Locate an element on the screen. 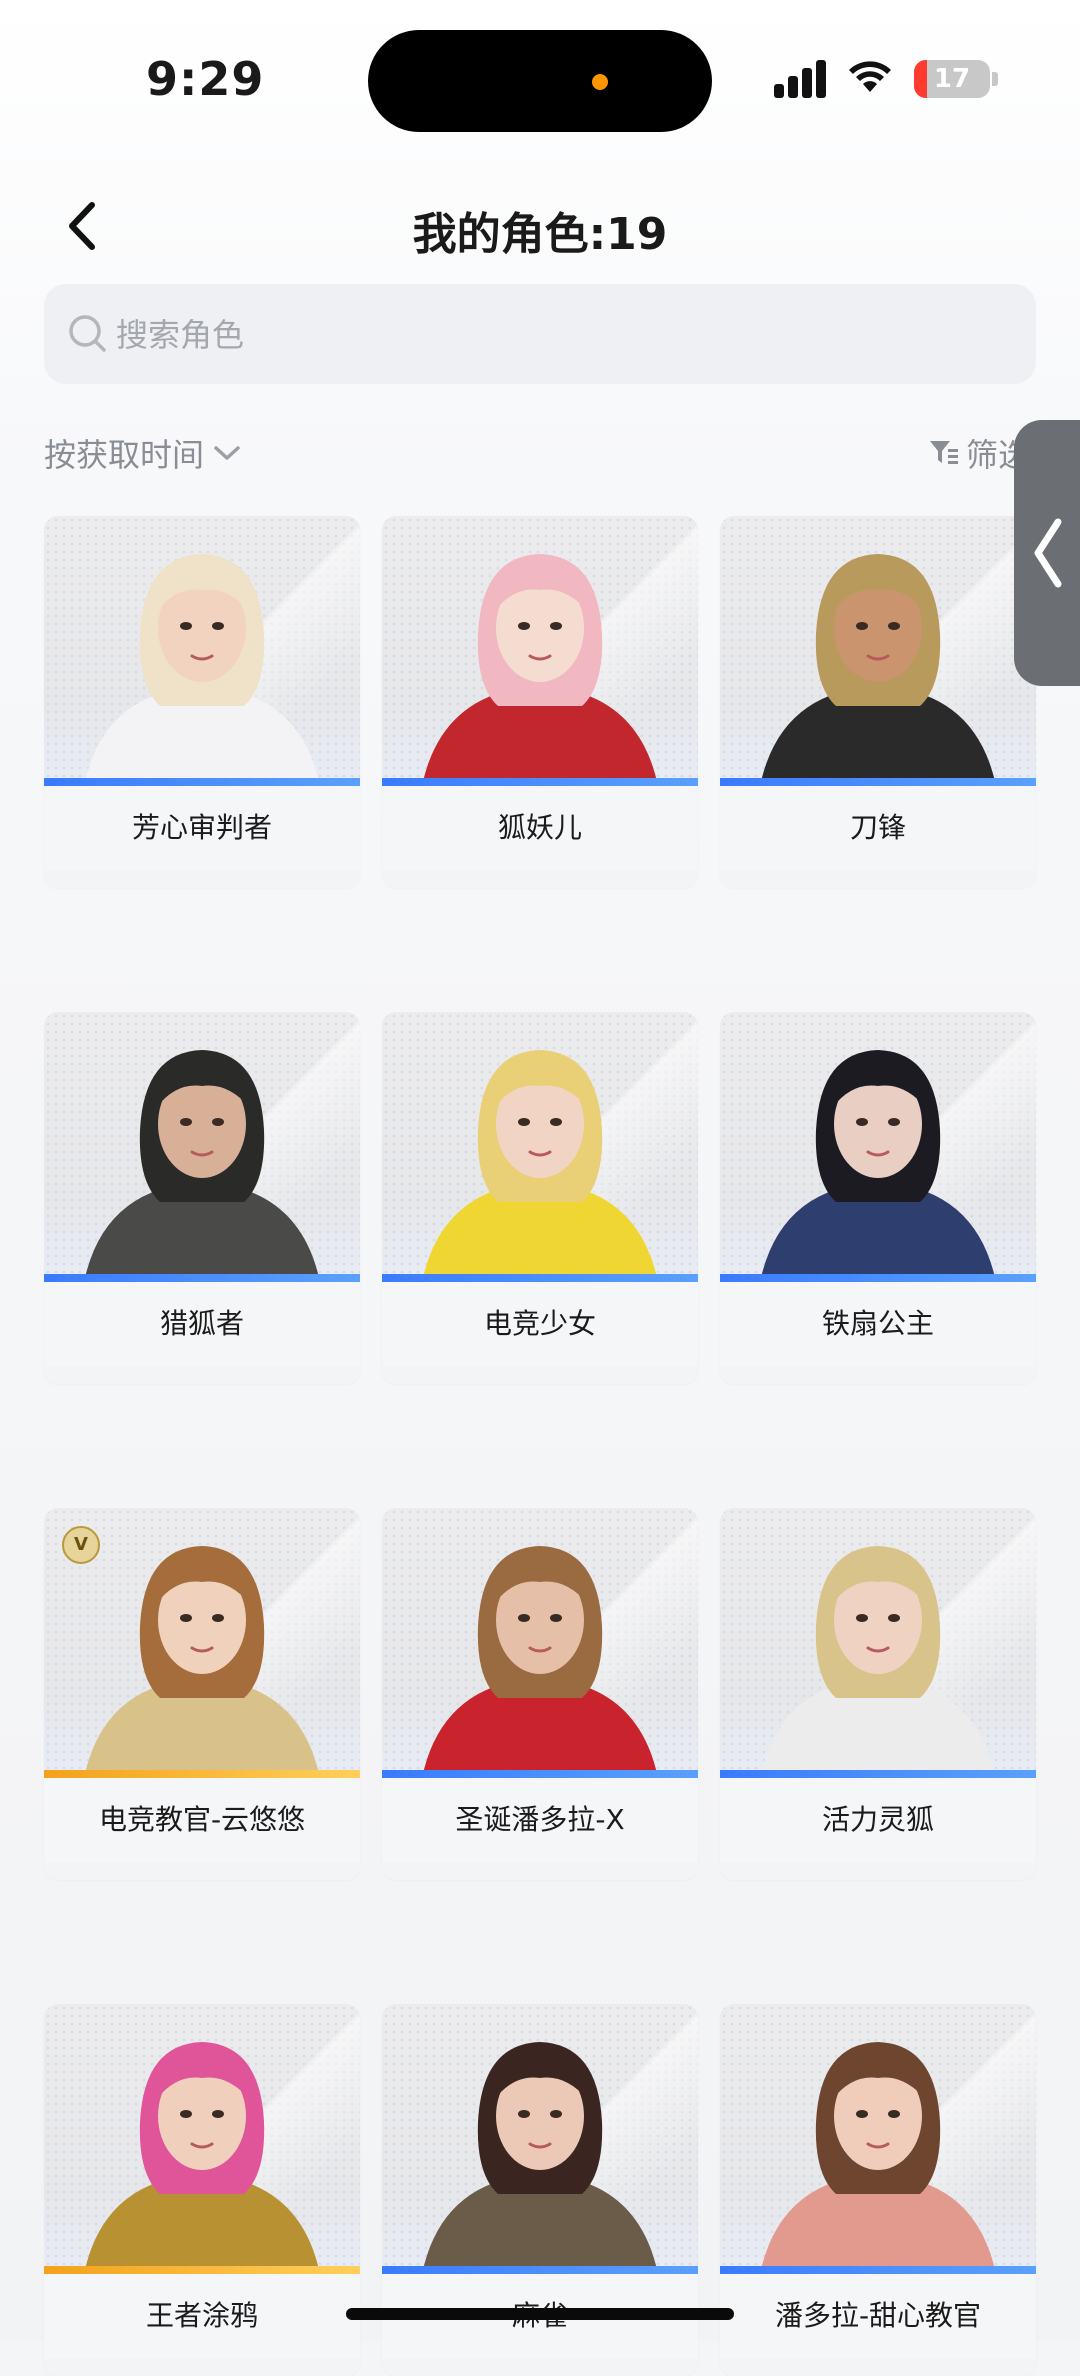  collapse-chevron-icon is located at coordinates (1048, 553).